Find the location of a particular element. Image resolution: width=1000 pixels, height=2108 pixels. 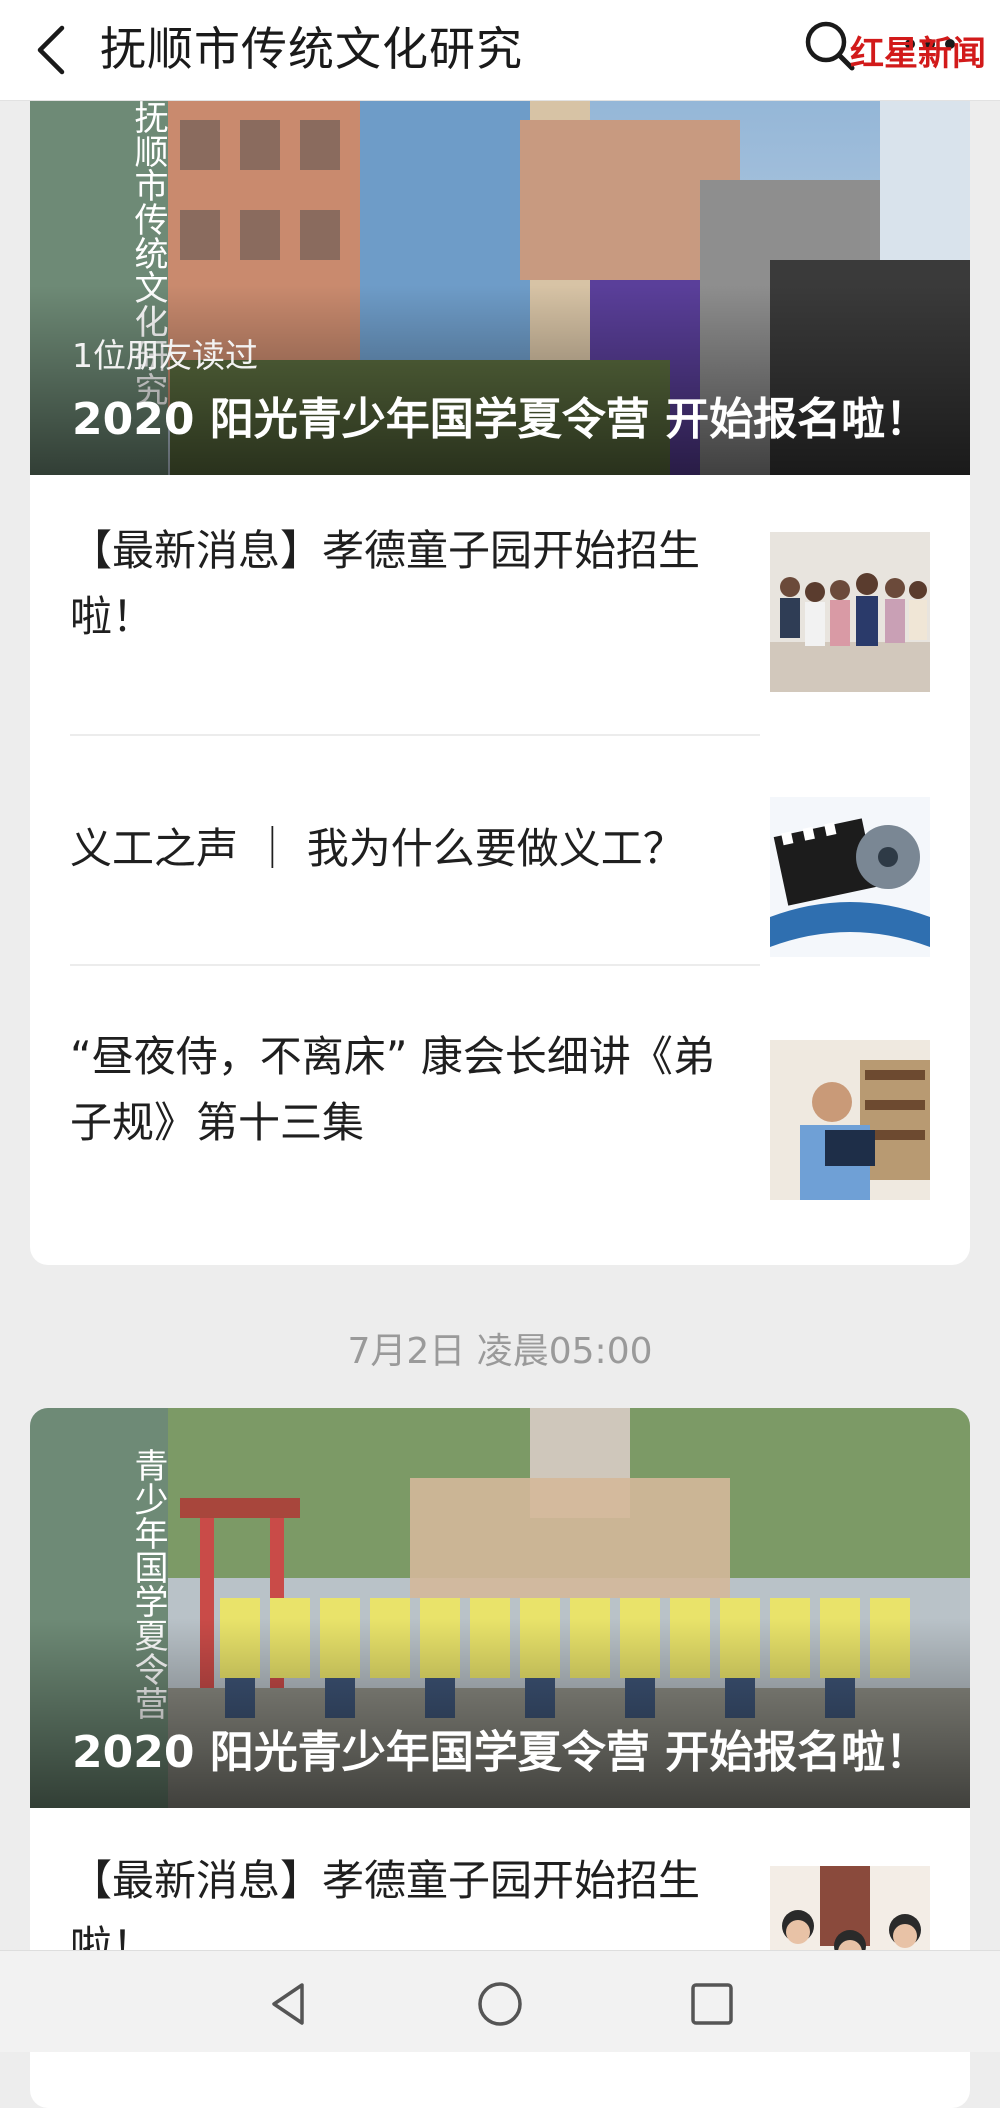

list-item: 【最新消息】孝德童子园开始招生啦！ is located at coordinates (500, 613).